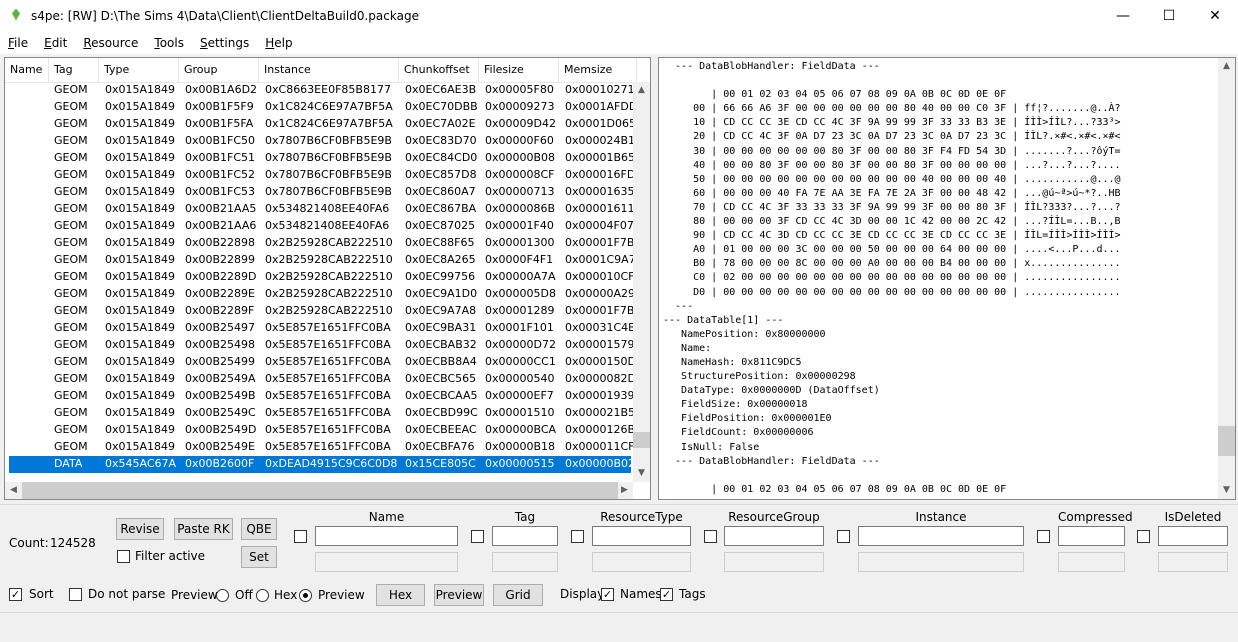 The image size is (1238, 642). Describe the element at coordinates (55, 43) in the screenshot. I see `menu-edit: Edit` at that location.